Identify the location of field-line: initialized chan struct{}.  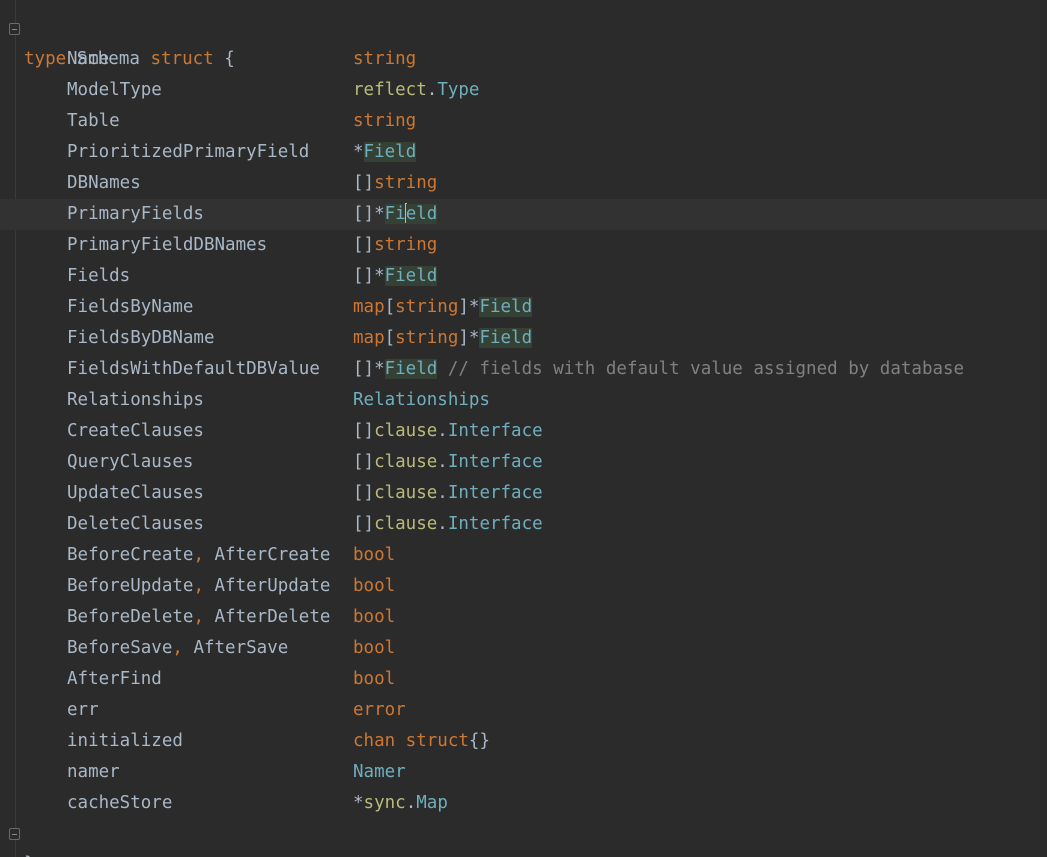
(523, 741).